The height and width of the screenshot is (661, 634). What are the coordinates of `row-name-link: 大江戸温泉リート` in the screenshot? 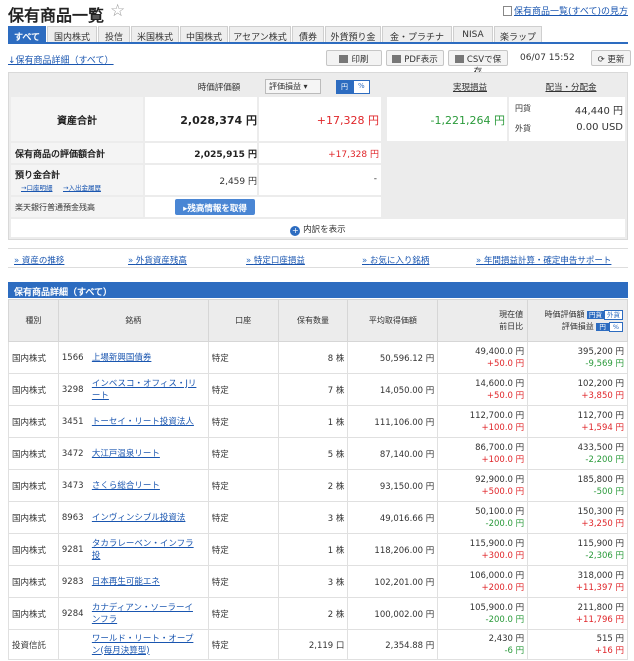 It's located at (146, 454).